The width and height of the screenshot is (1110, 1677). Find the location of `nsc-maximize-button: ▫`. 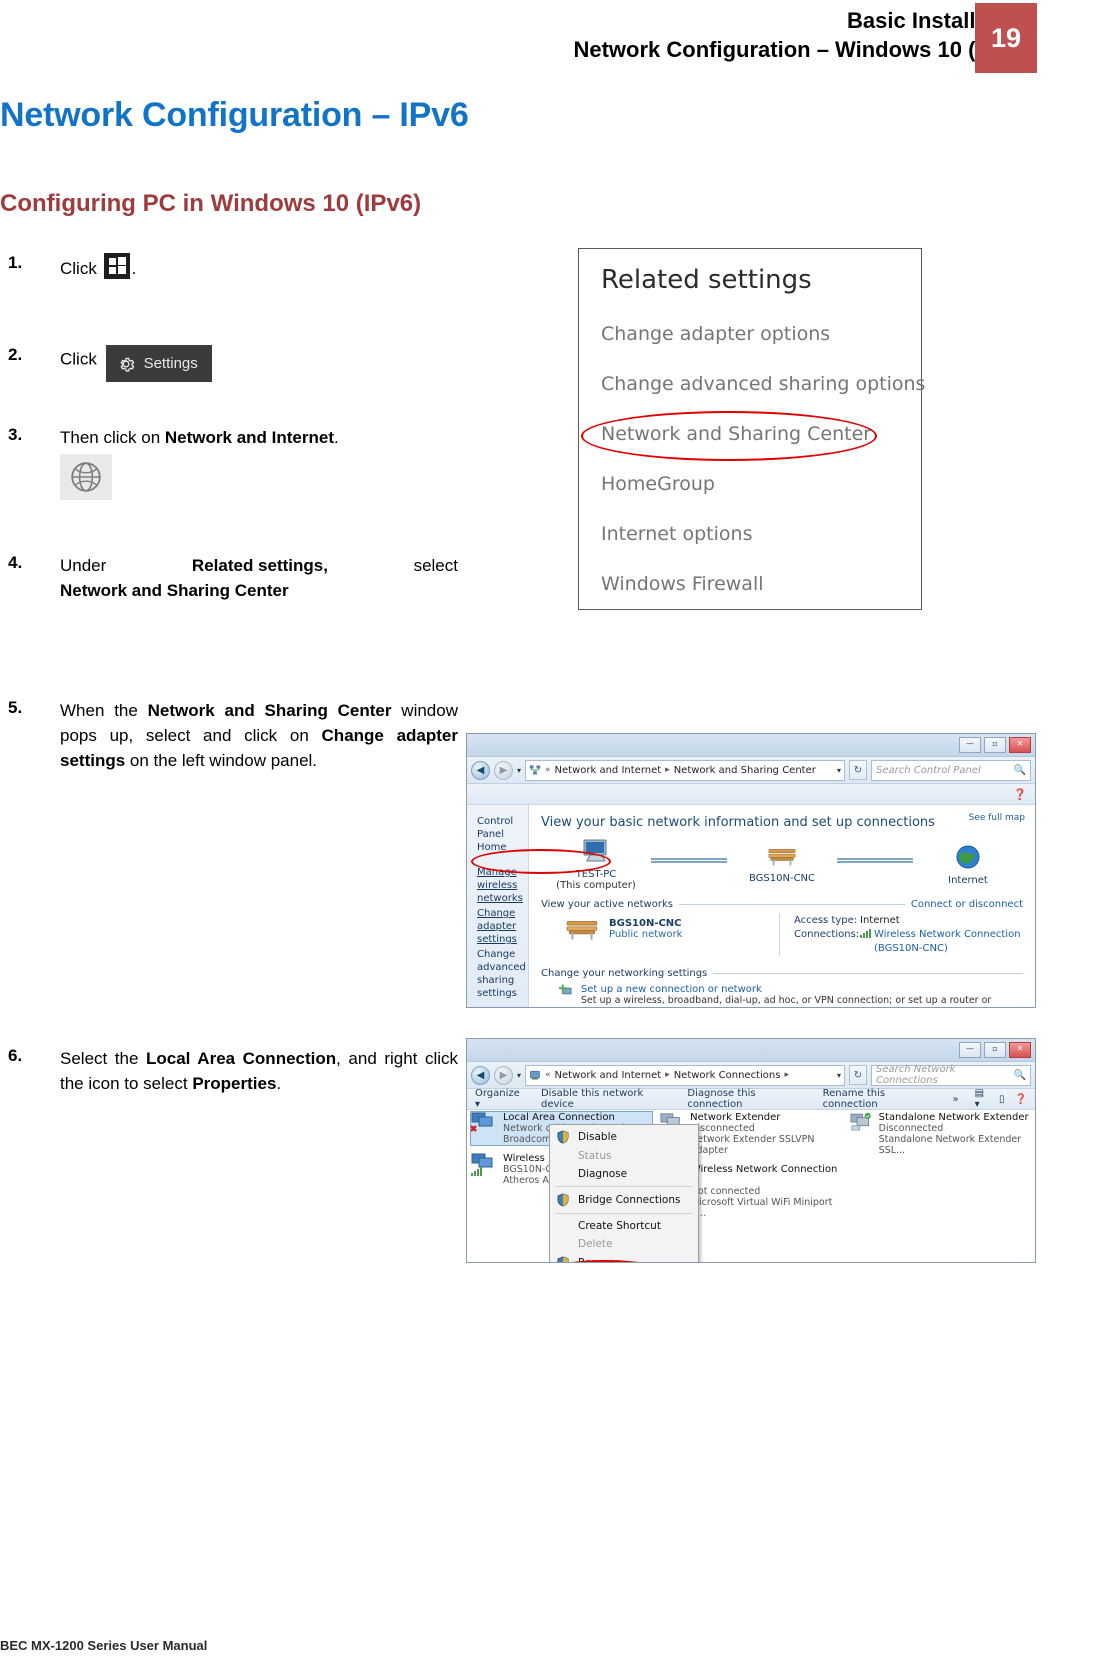

nsc-maximize-button: ▫ is located at coordinates (995, 745).